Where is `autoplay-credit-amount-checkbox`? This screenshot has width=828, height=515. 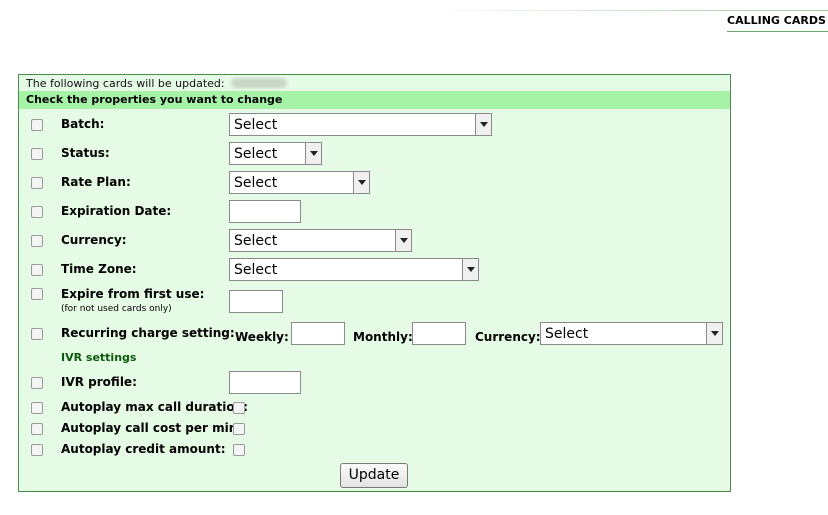 autoplay-credit-amount-checkbox is located at coordinates (37, 450).